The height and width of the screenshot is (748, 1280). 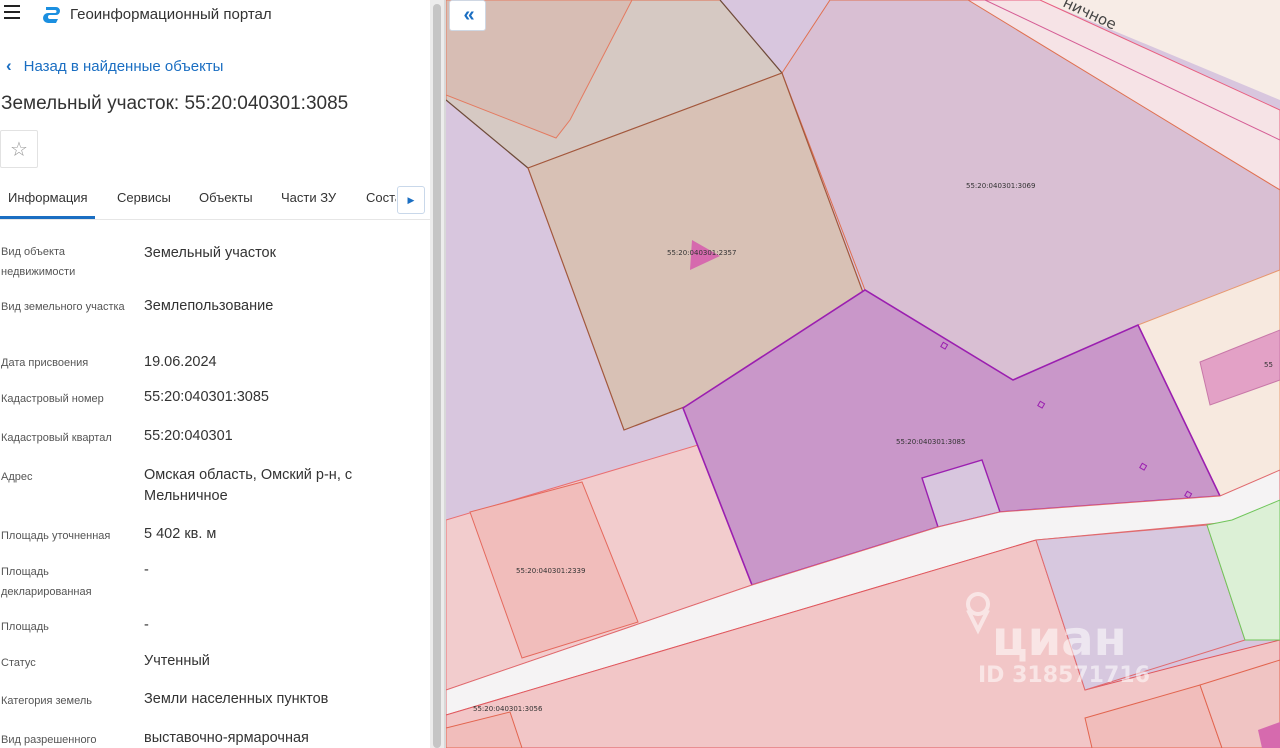 What do you see at coordinates (210, 253) in the screenshot?
I see `attribute-value: Земельный участок` at bounding box center [210, 253].